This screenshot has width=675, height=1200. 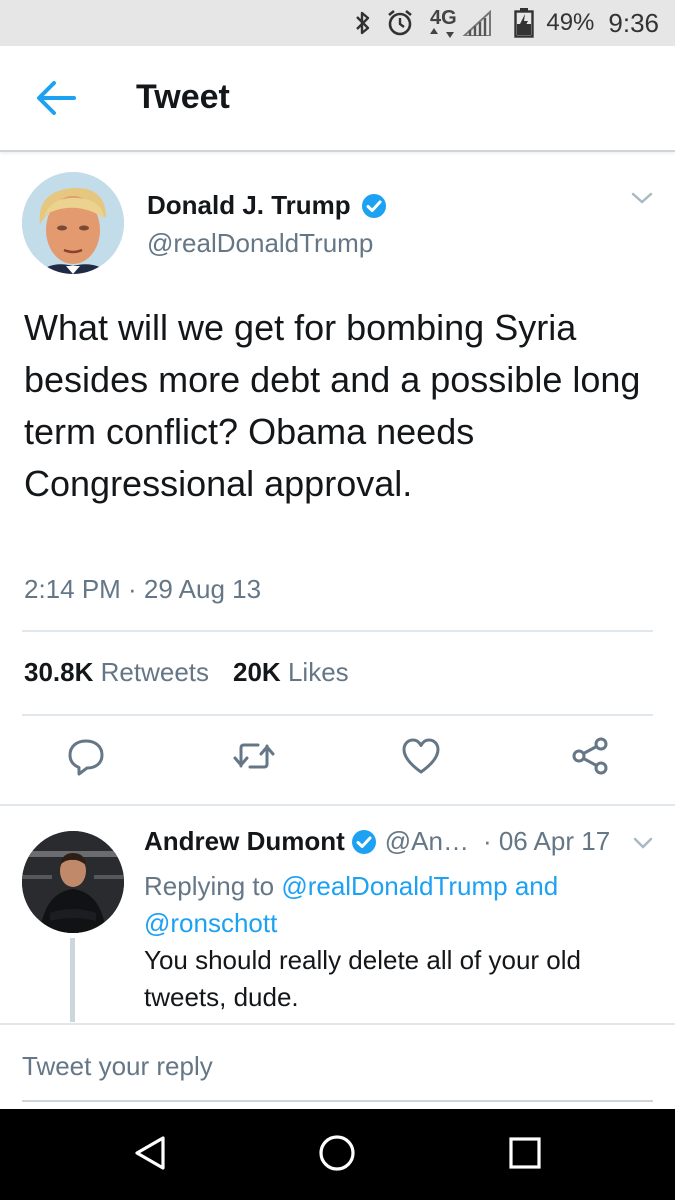 I want to click on reply-input: Tweet your reply, so click(x=337, y=1066).